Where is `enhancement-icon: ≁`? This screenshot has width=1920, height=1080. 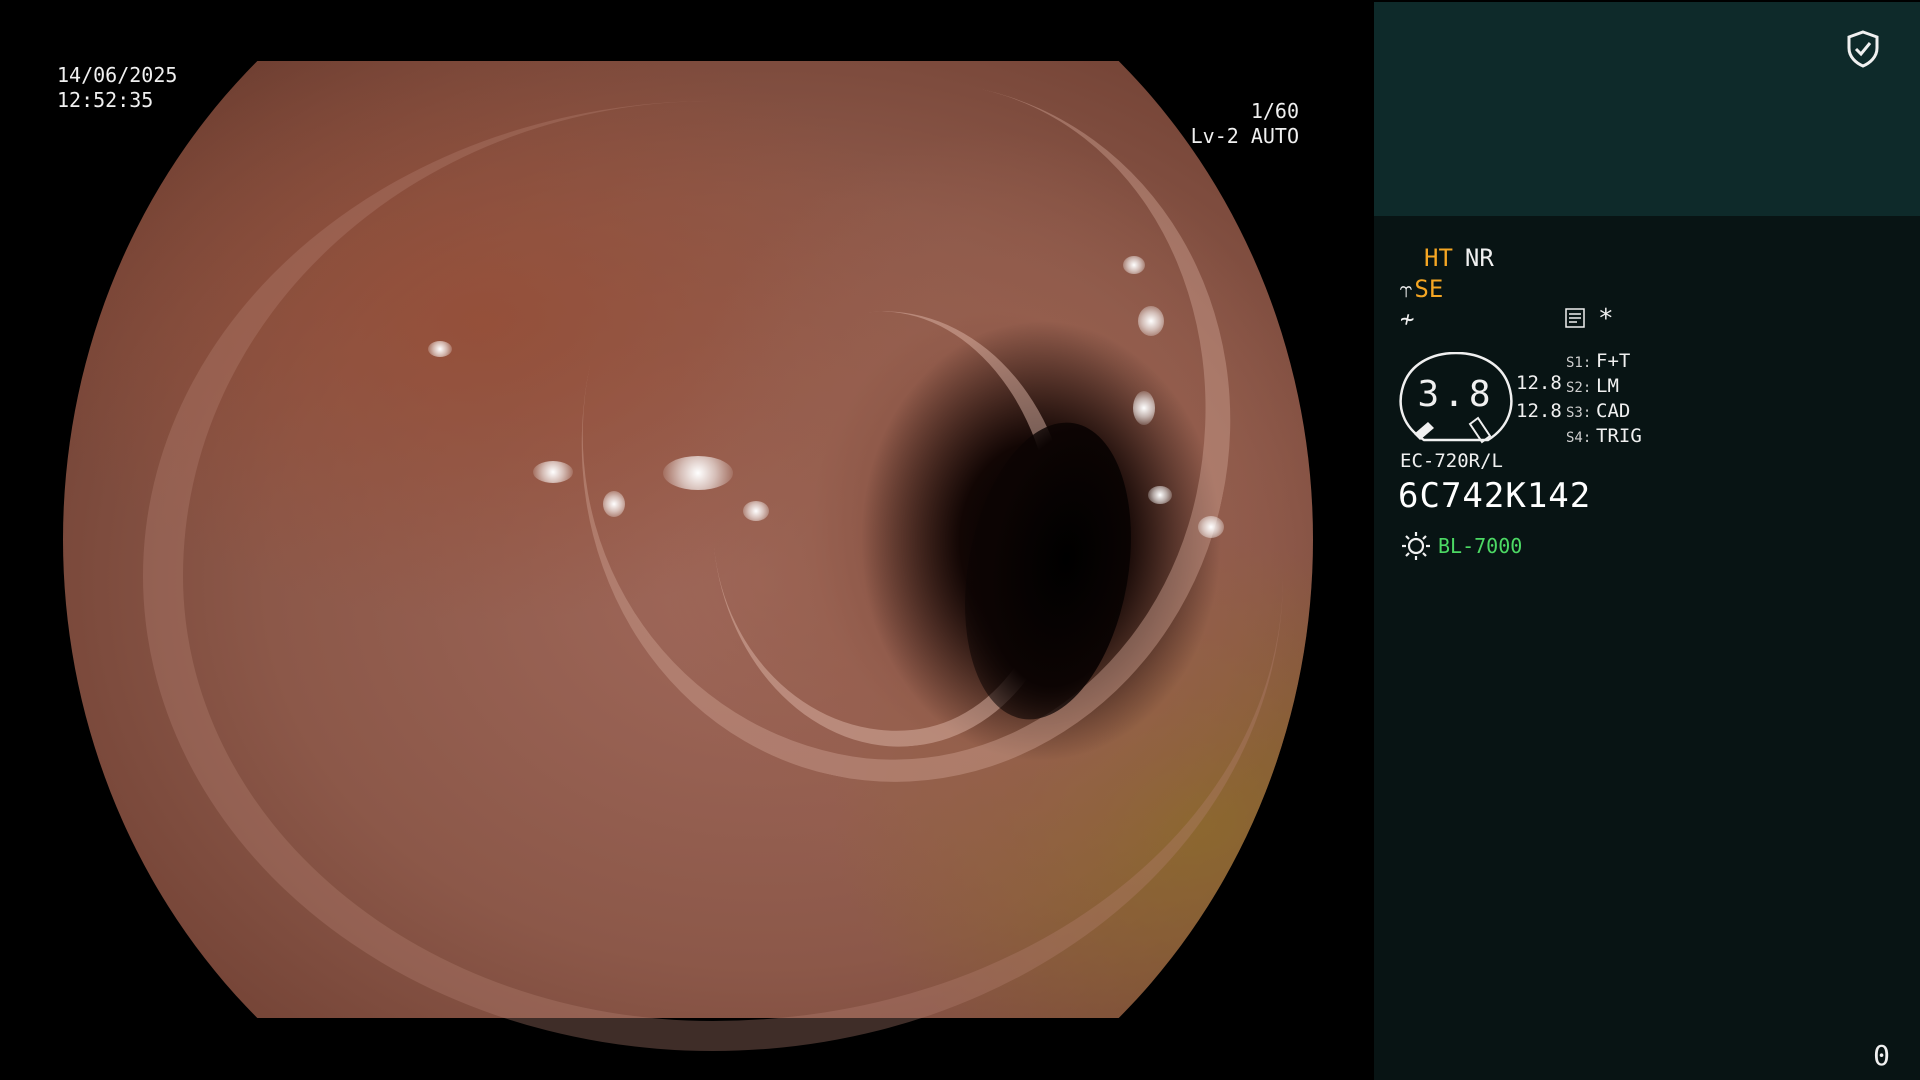 enhancement-icon: ≁ is located at coordinates (1407, 319).